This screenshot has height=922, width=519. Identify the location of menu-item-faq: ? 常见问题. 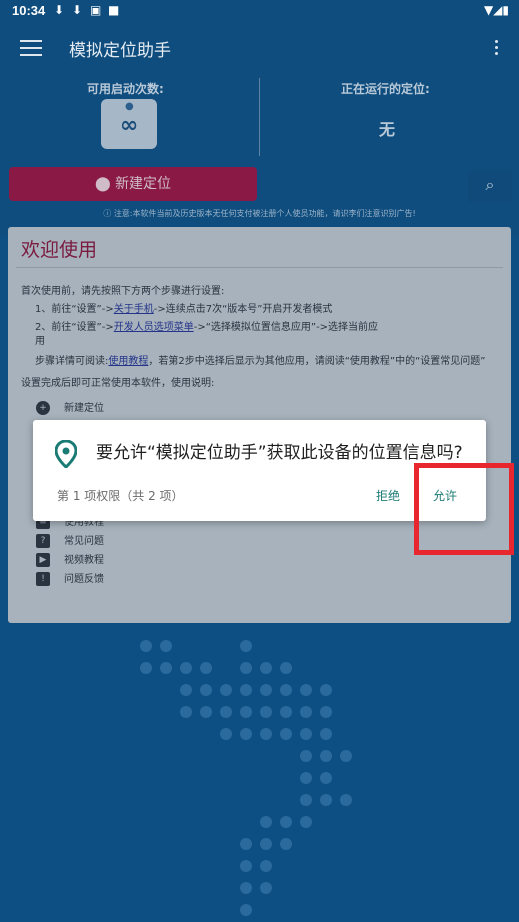
(70, 540).